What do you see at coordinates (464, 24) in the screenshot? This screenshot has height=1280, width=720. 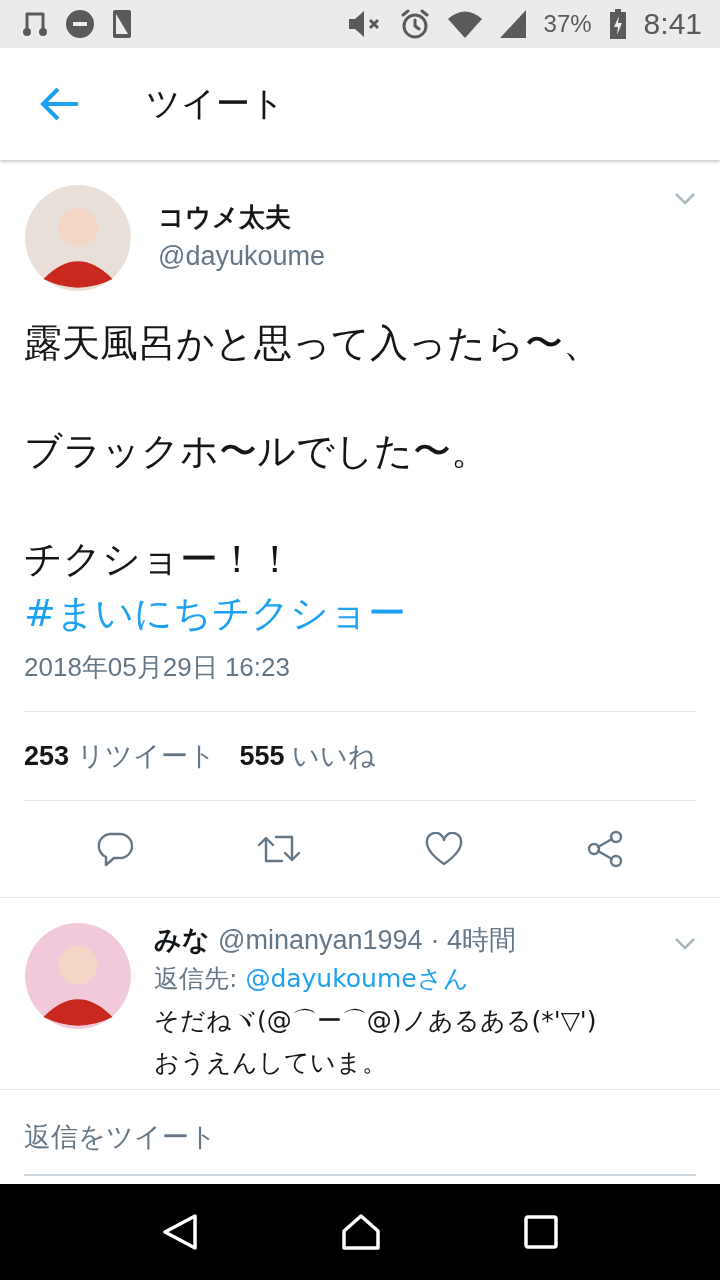 I see `wifi-icon` at bounding box center [464, 24].